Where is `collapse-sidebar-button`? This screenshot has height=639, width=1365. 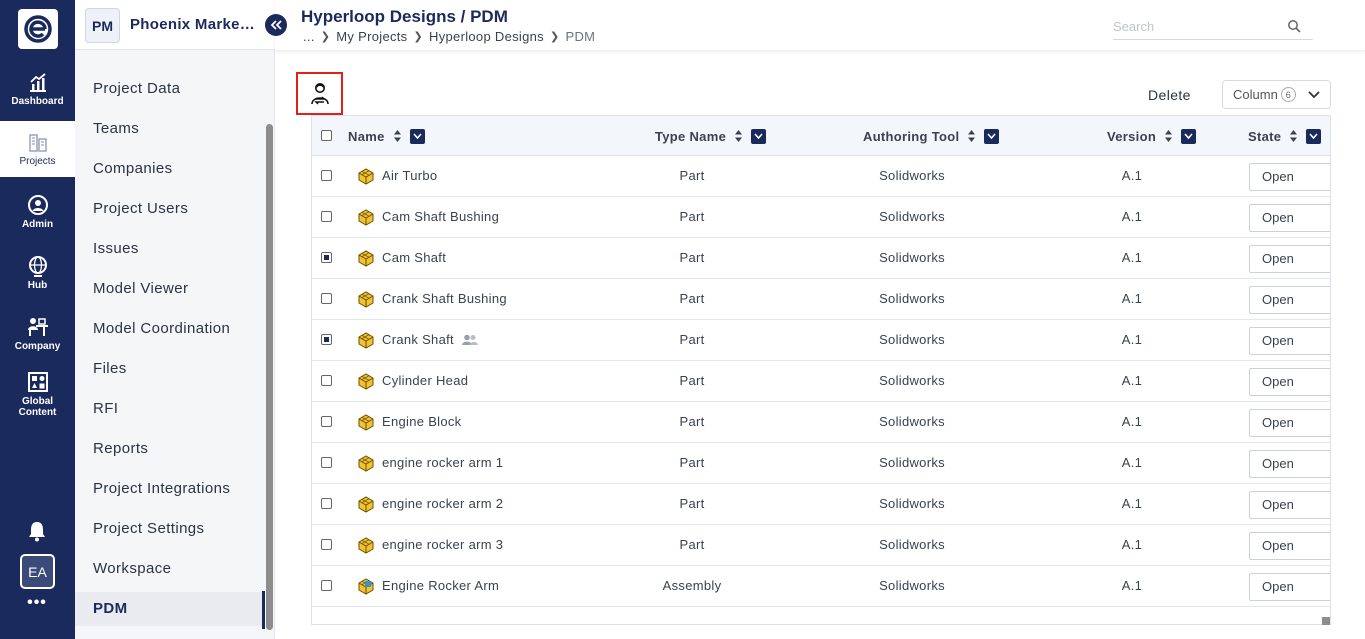
collapse-sidebar-button is located at coordinates (276, 25).